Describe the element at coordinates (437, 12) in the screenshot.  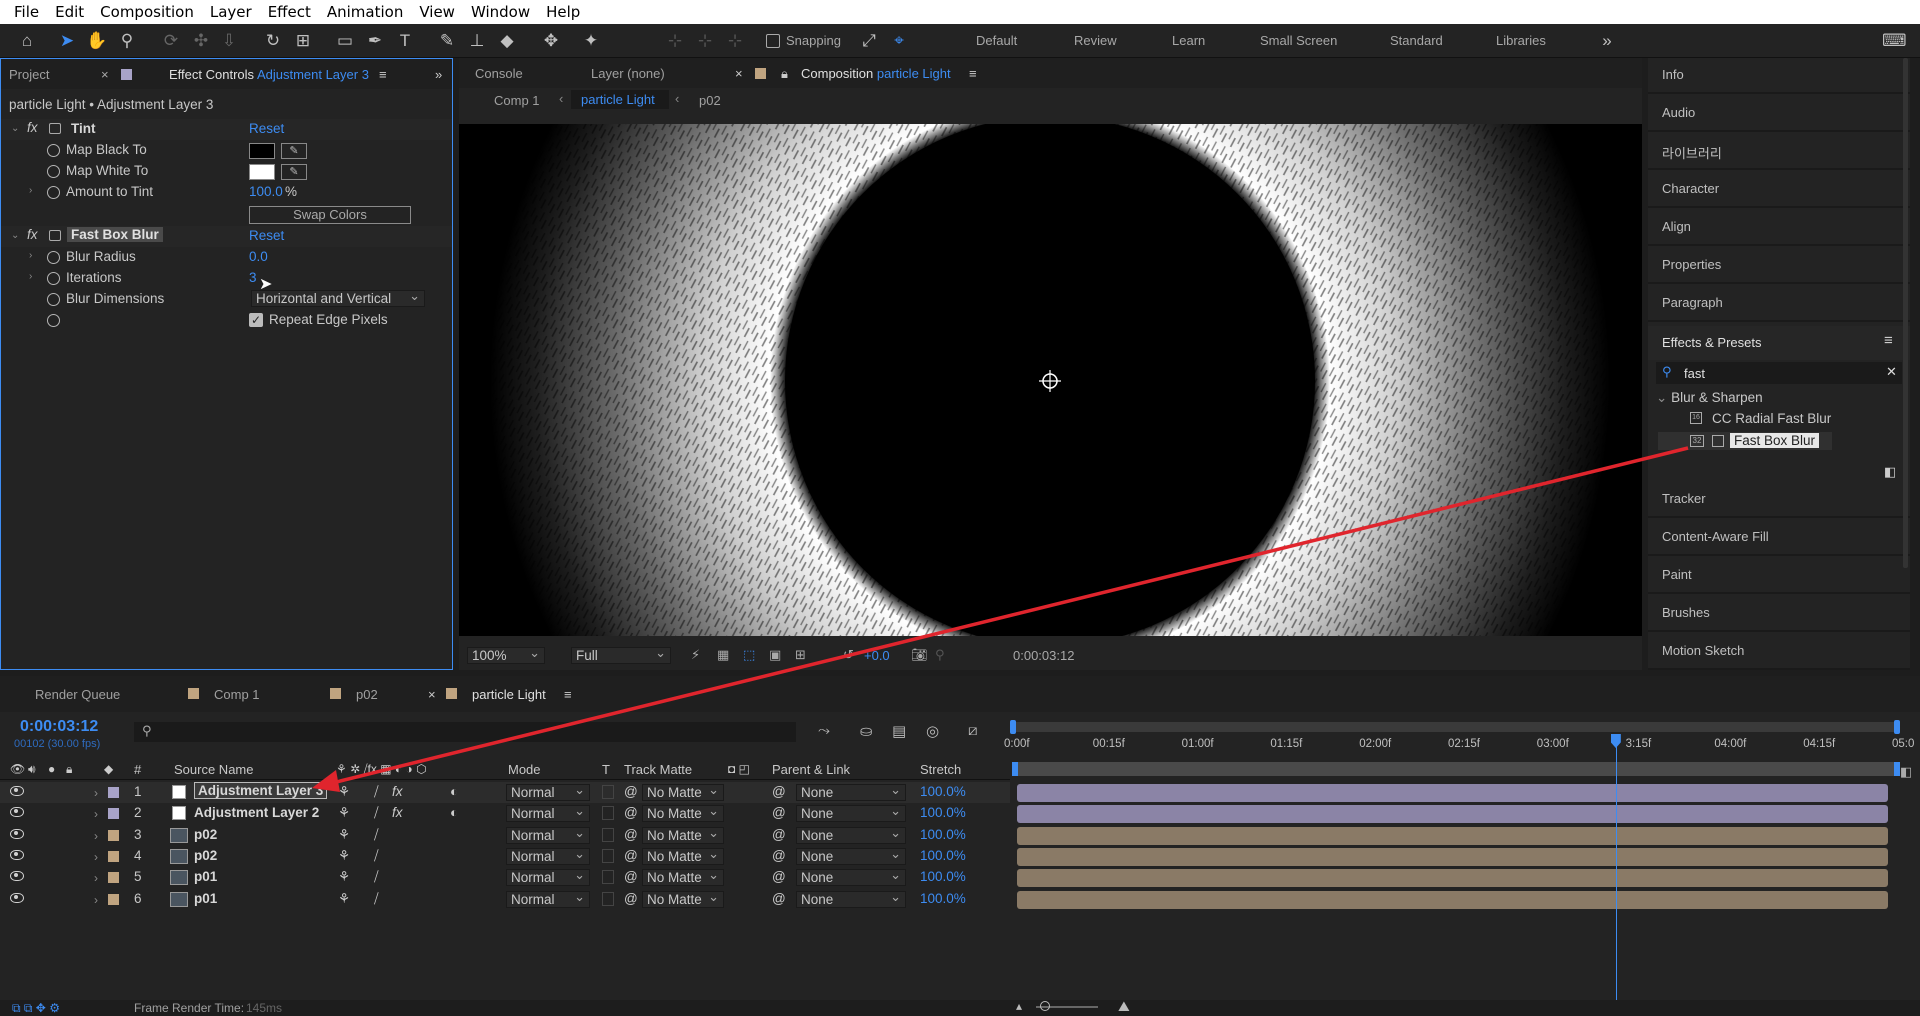
I see `menu-view: View` at that location.